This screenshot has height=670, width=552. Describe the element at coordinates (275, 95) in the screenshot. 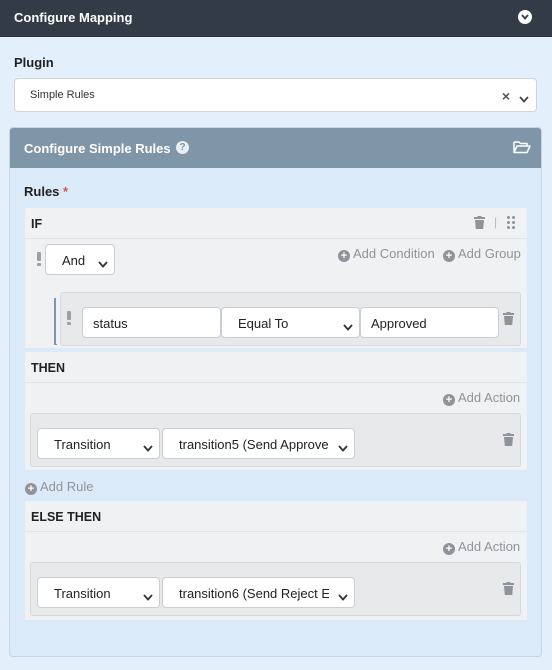

I see `plugin-select: Simple Rules ×` at that location.